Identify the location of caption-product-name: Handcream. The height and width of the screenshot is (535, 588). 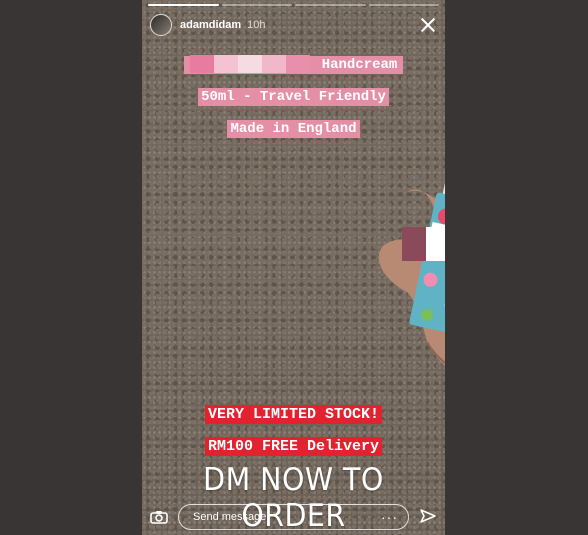
(293, 64).